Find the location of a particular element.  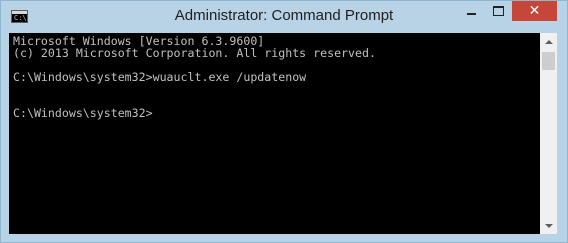

scroll-down-button is located at coordinates (548, 225).